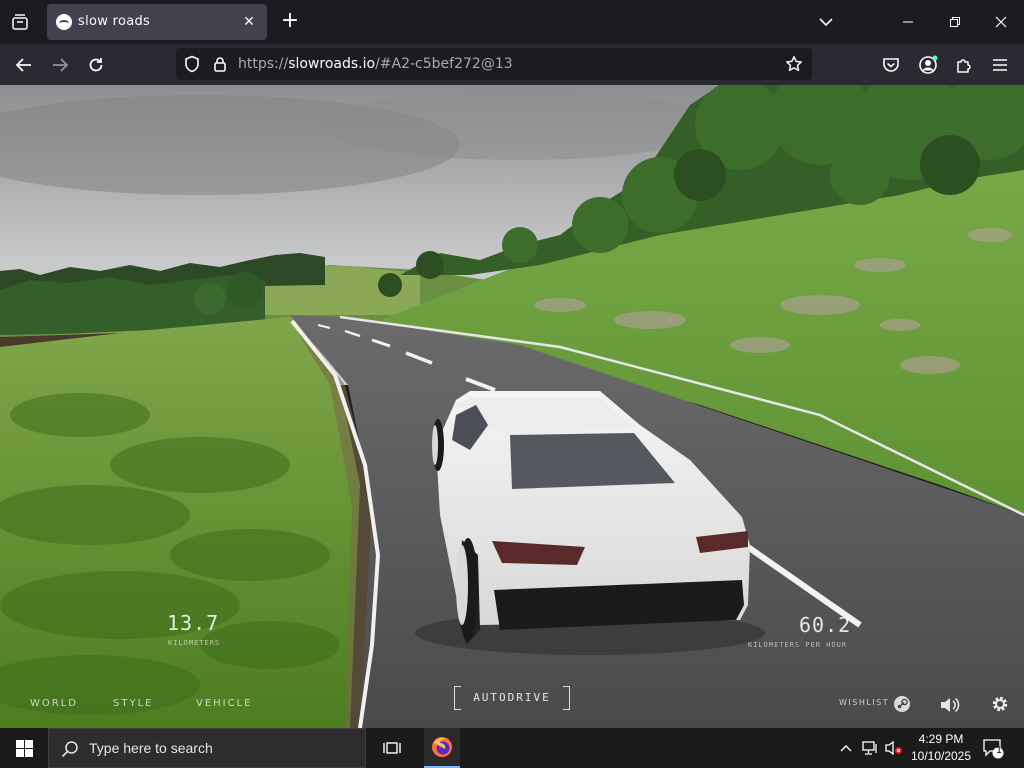 Image resolution: width=1024 pixels, height=768 pixels. I want to click on windows-start-icon, so click(24, 748).